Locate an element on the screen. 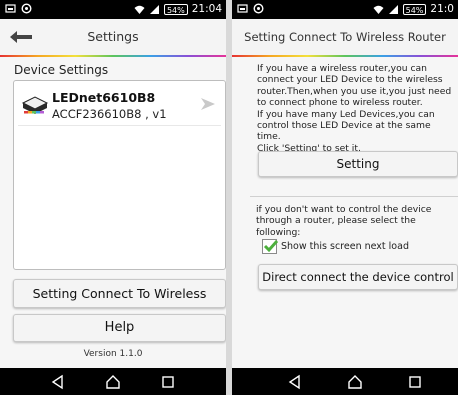 Image resolution: width=458 pixels, height=395 pixels. clock: 21:0 is located at coordinates (442, 9).